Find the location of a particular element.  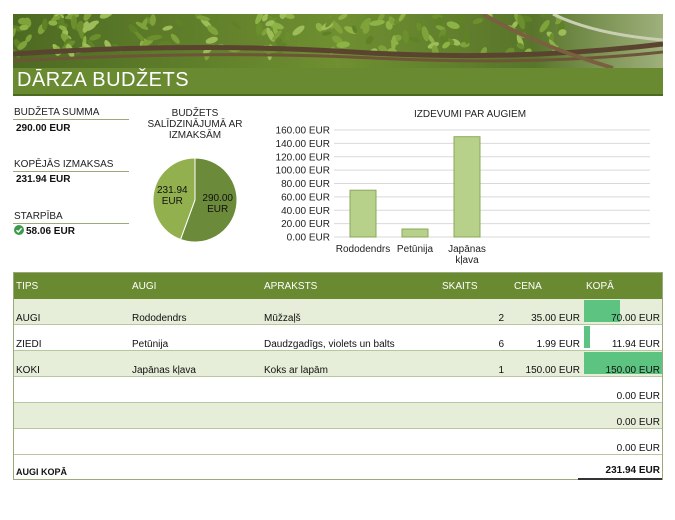

header-plant: AUGI is located at coordinates (144, 286).